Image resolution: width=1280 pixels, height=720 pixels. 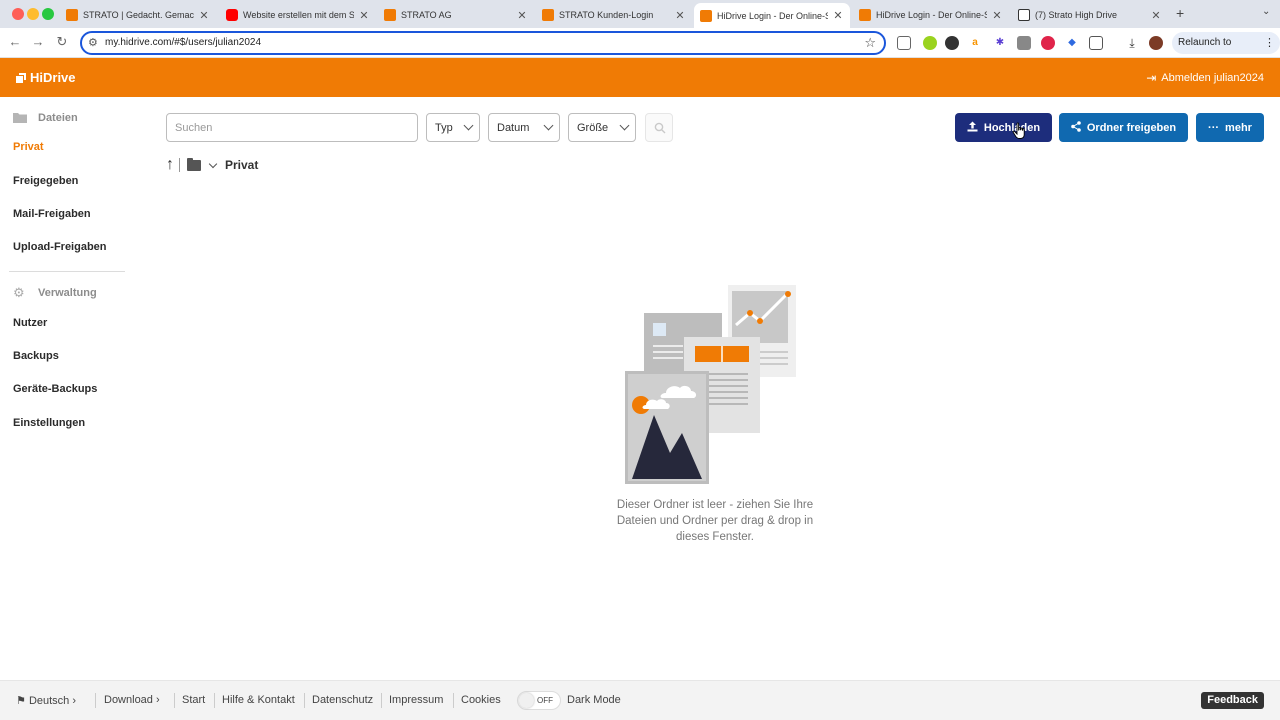 I want to click on relaunch-to-update-button: Relaunch to update ⋮, so click(x=1226, y=51).